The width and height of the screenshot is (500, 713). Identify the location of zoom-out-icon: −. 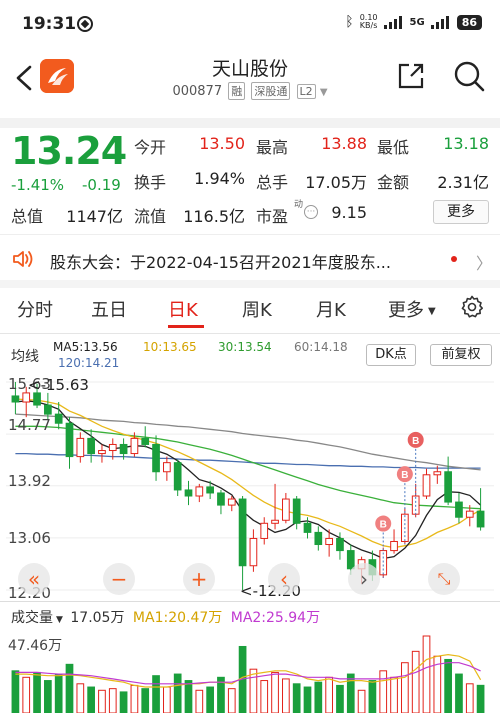
(119, 579).